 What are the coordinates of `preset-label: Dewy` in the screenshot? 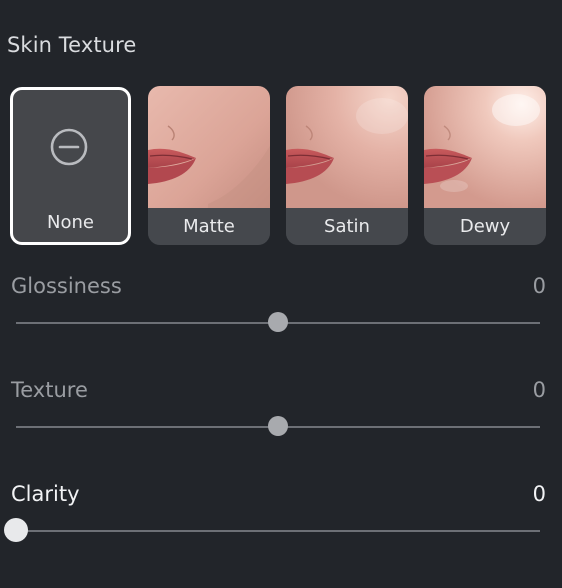 It's located at (485, 226).